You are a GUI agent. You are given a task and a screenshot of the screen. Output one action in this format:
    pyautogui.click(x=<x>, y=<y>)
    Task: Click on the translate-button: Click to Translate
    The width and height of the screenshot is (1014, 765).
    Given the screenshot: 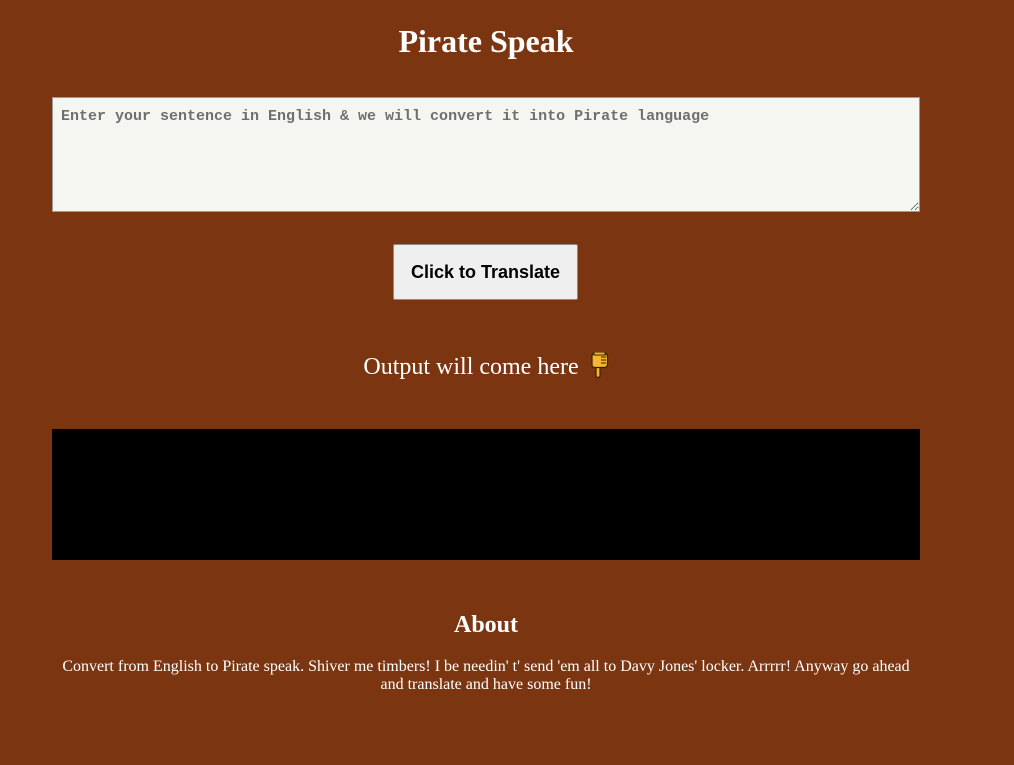 What is the action you would take?
    pyautogui.click(x=485, y=272)
    